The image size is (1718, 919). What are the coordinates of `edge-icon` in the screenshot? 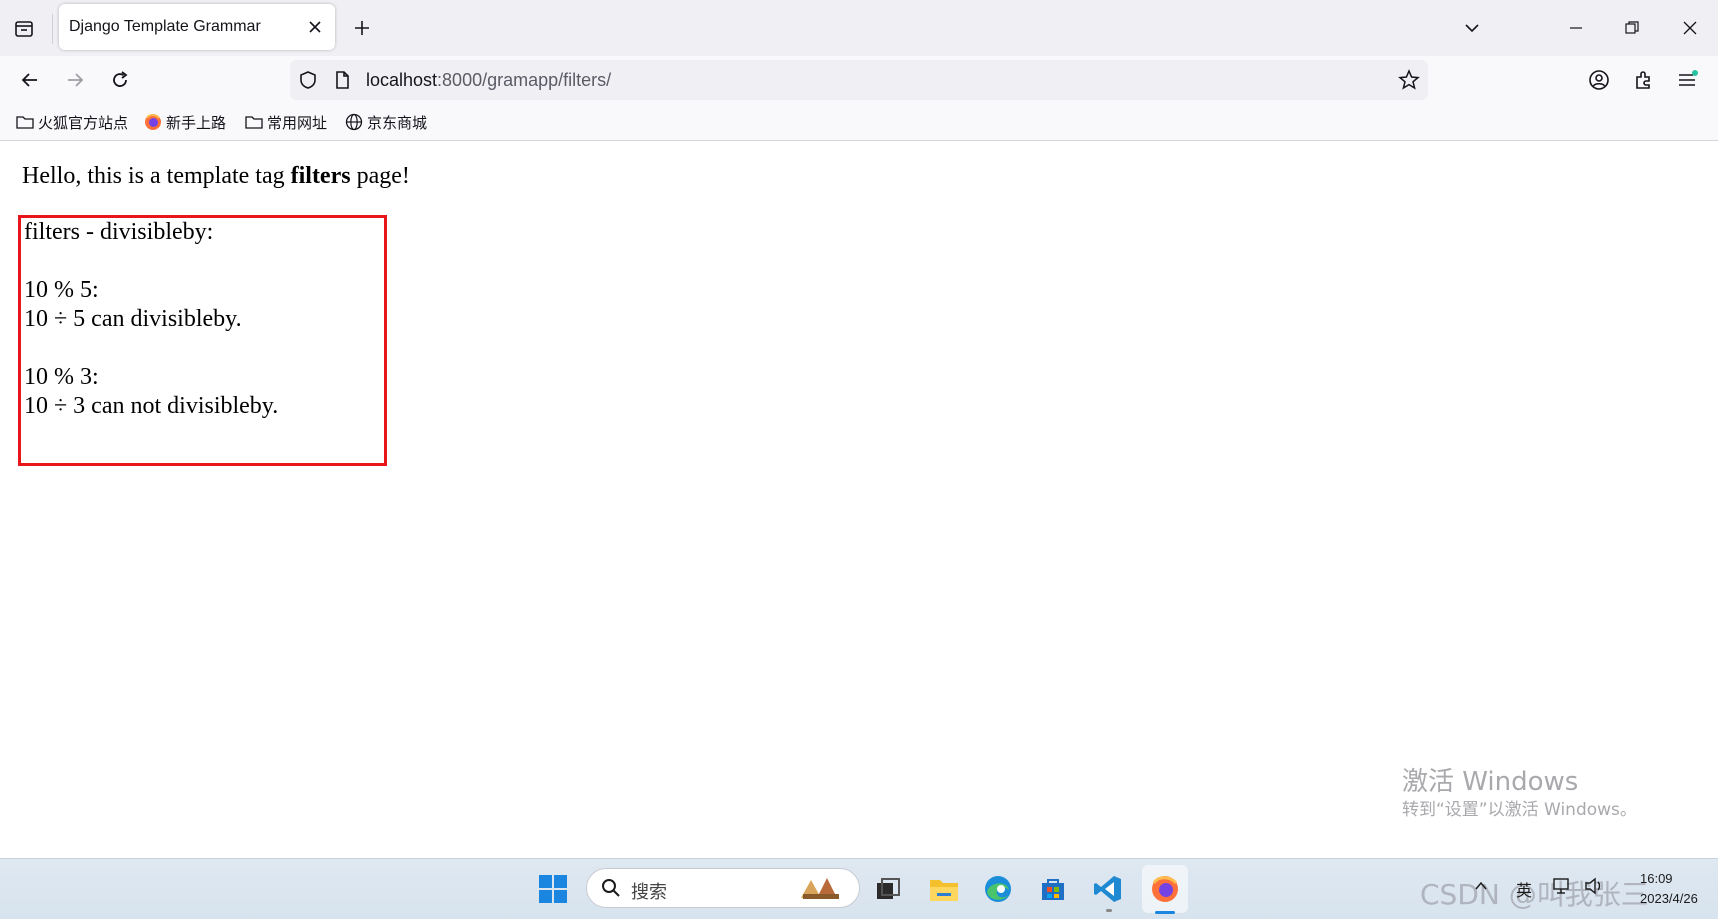 It's located at (998, 889).